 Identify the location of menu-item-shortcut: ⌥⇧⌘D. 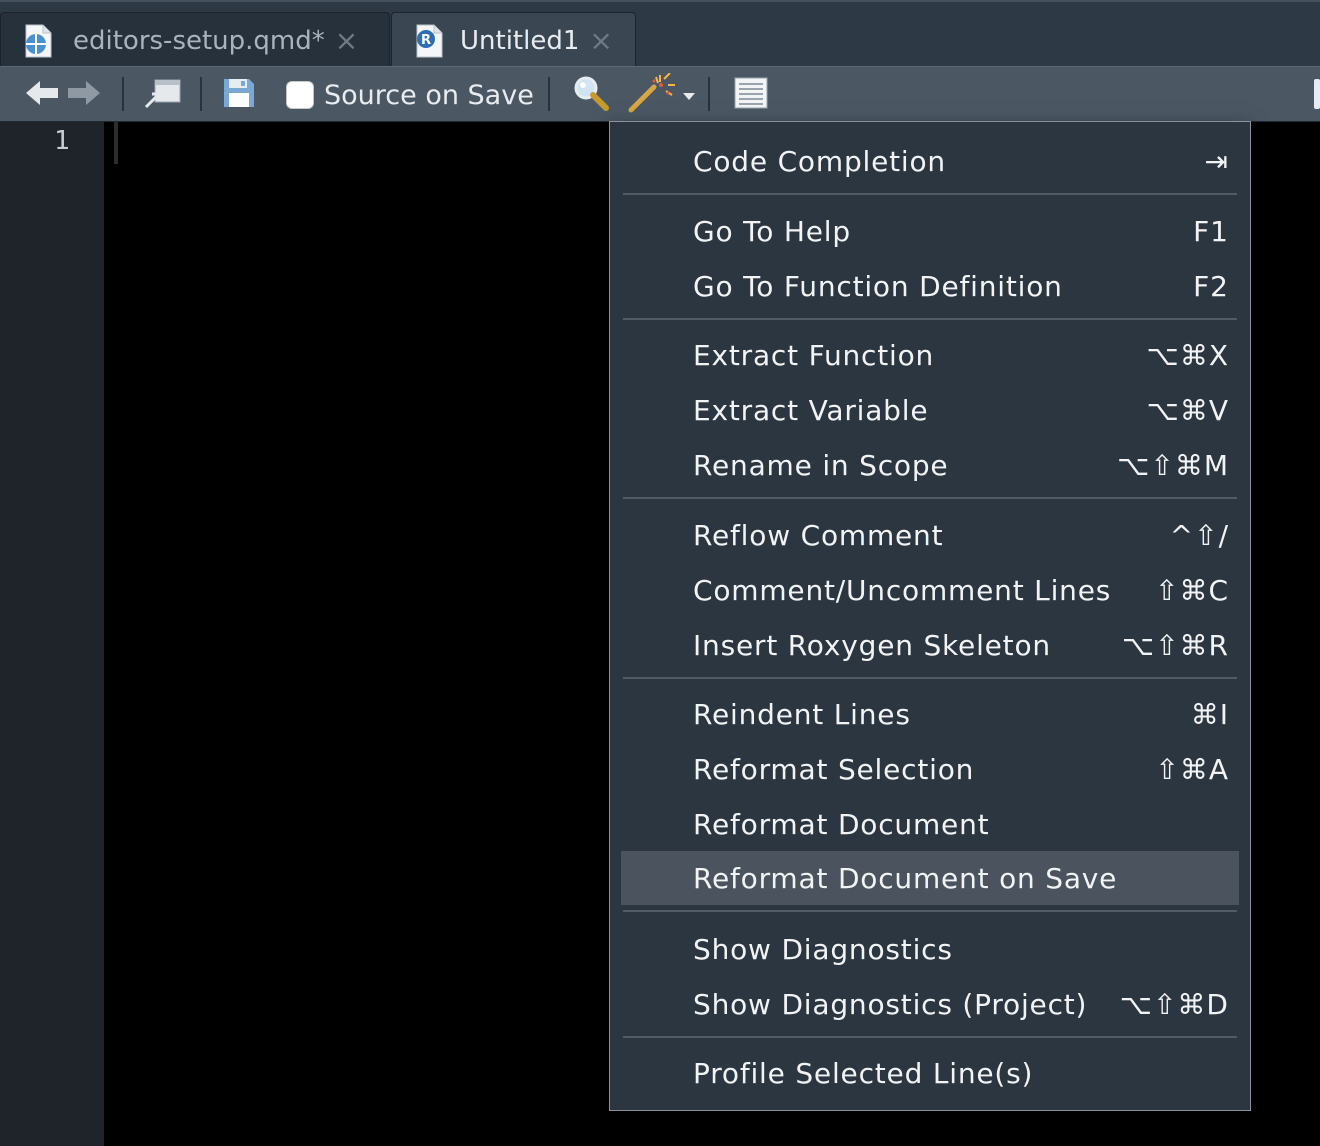
(1174, 1004).